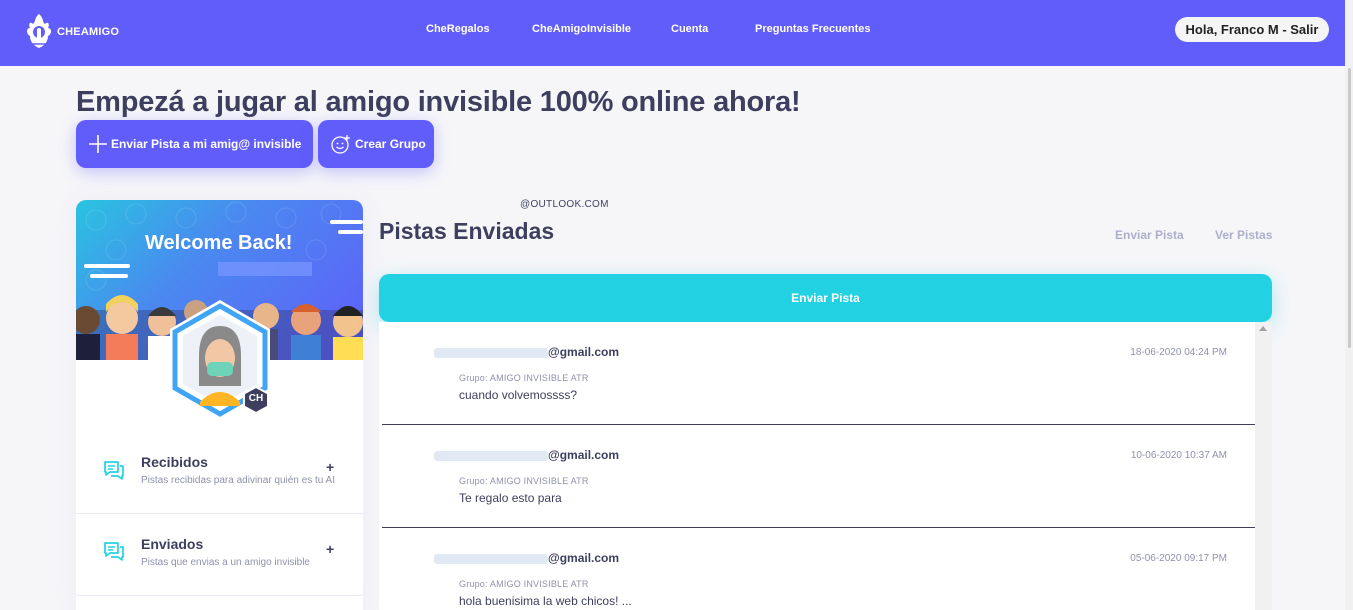 The width and height of the screenshot is (1353, 610). What do you see at coordinates (219, 243) in the screenshot?
I see `welcome-text: Welcome Back!` at bounding box center [219, 243].